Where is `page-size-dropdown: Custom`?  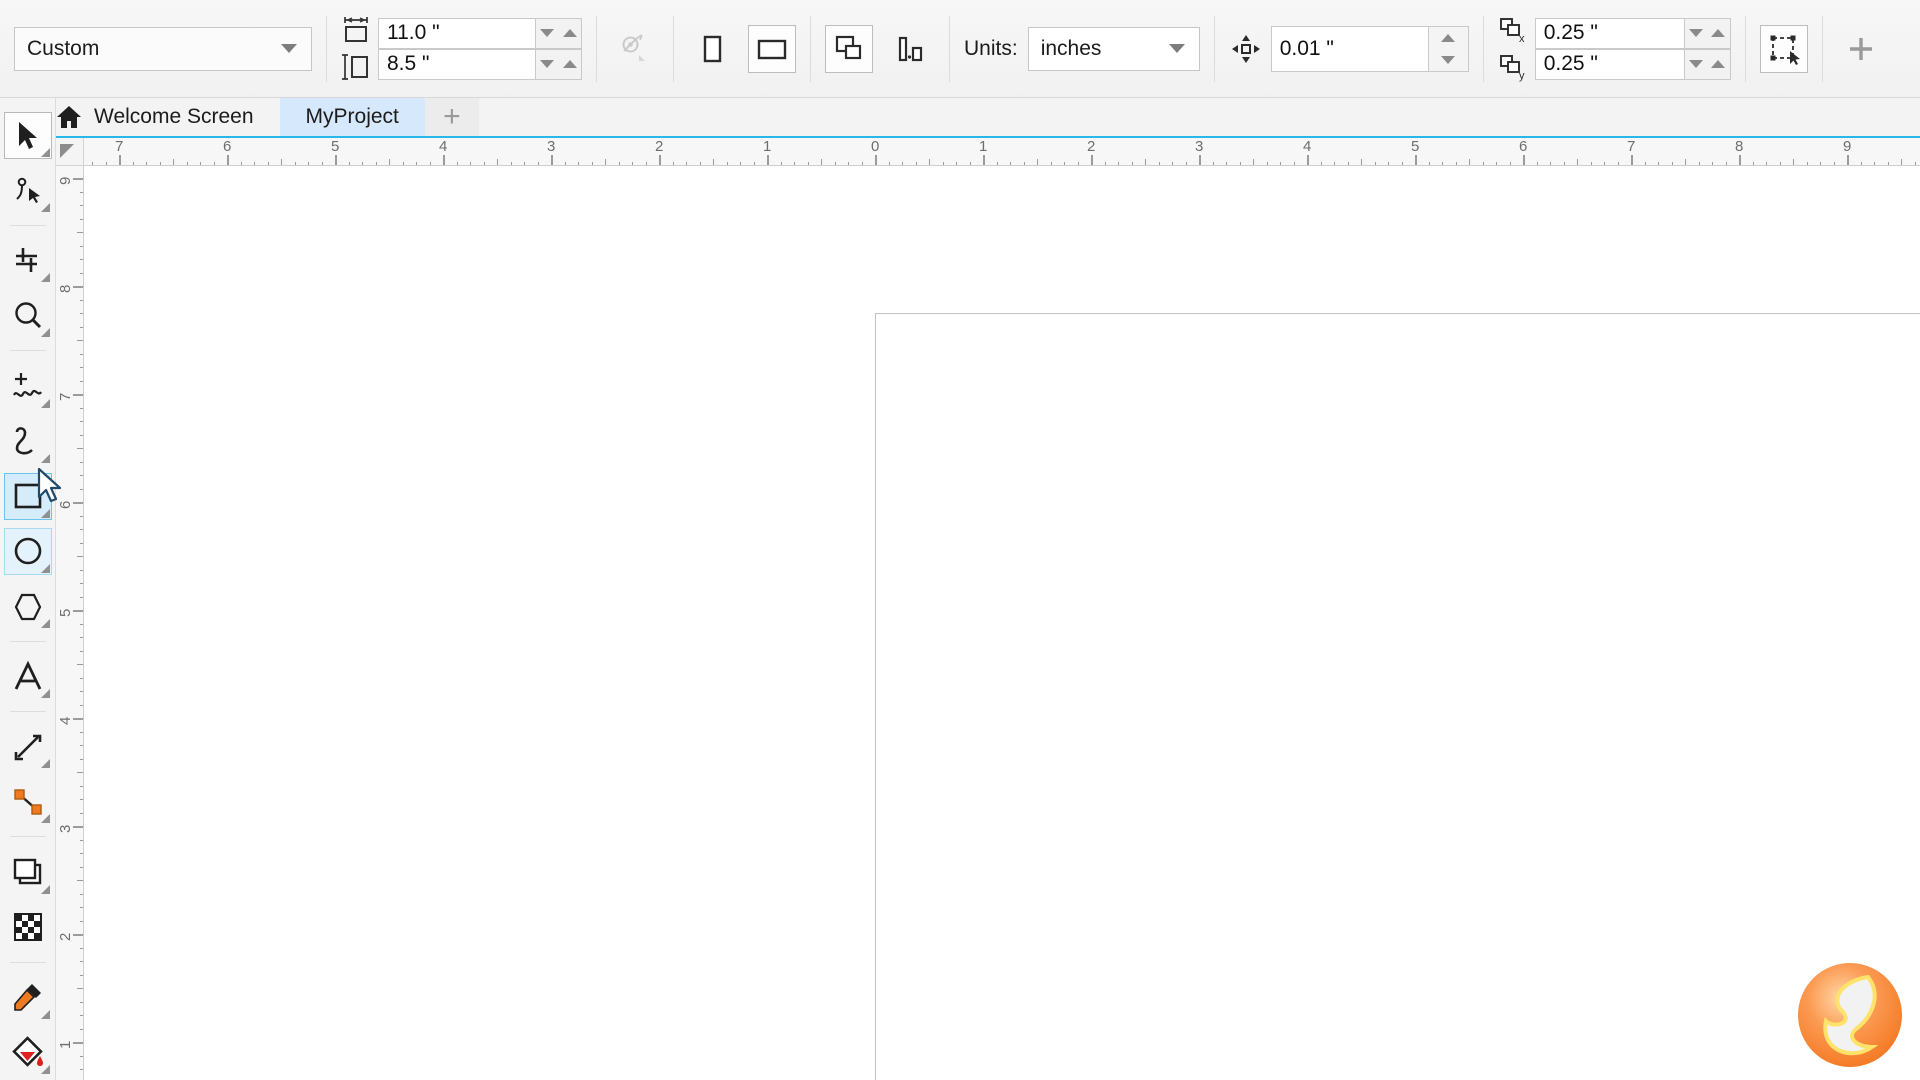
page-size-dropdown: Custom is located at coordinates (163, 48).